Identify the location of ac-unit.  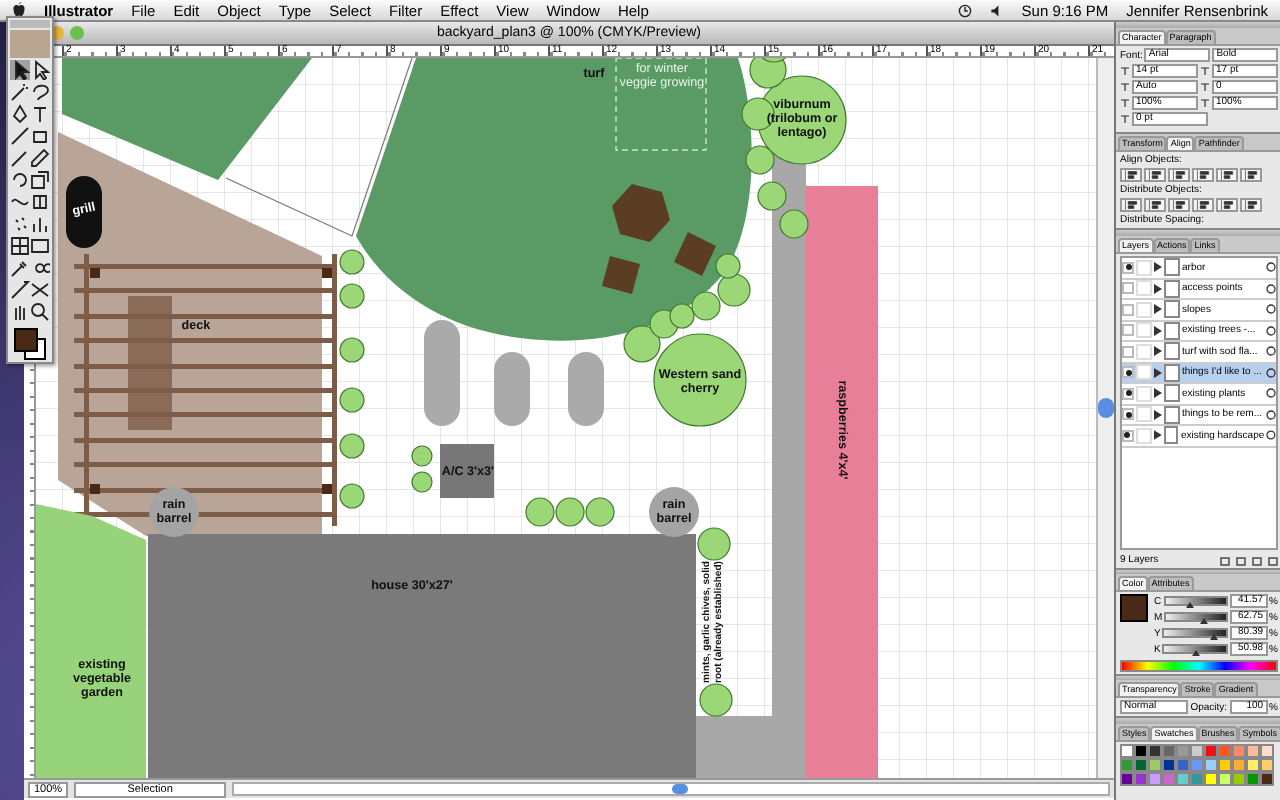
(466, 471).